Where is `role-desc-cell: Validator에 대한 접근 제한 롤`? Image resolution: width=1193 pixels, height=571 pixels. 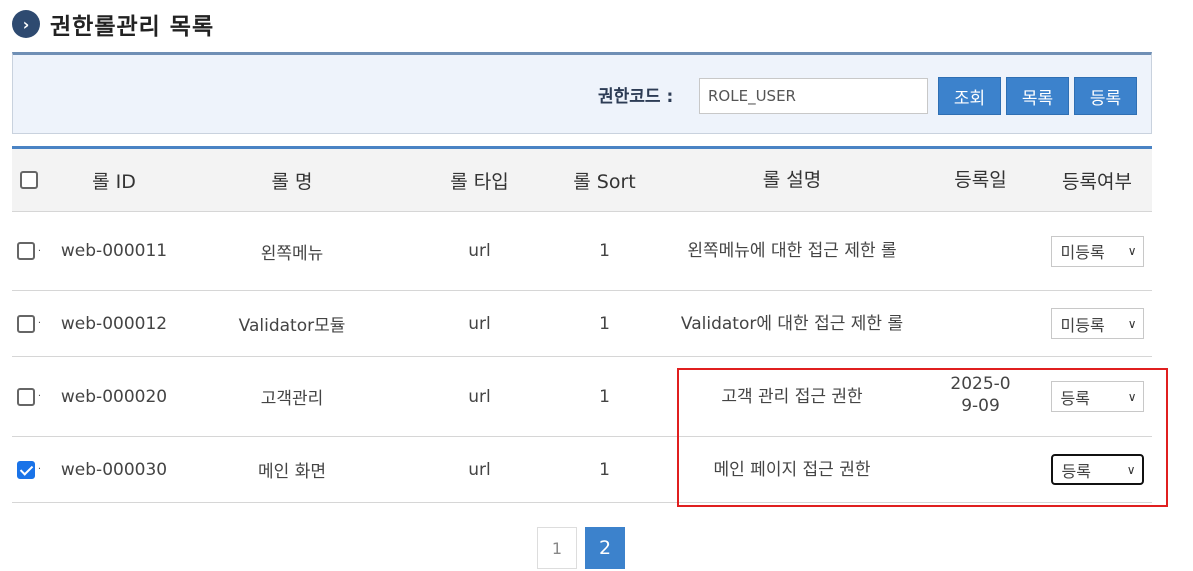
role-desc-cell: Validator에 대한 접근 제한 롤 is located at coordinates (792, 323).